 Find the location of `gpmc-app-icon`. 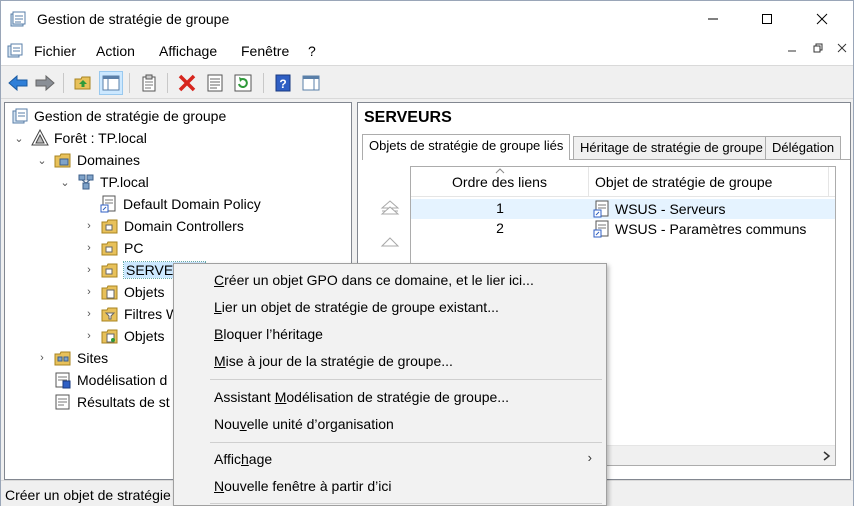

gpmc-app-icon is located at coordinates (18, 19).